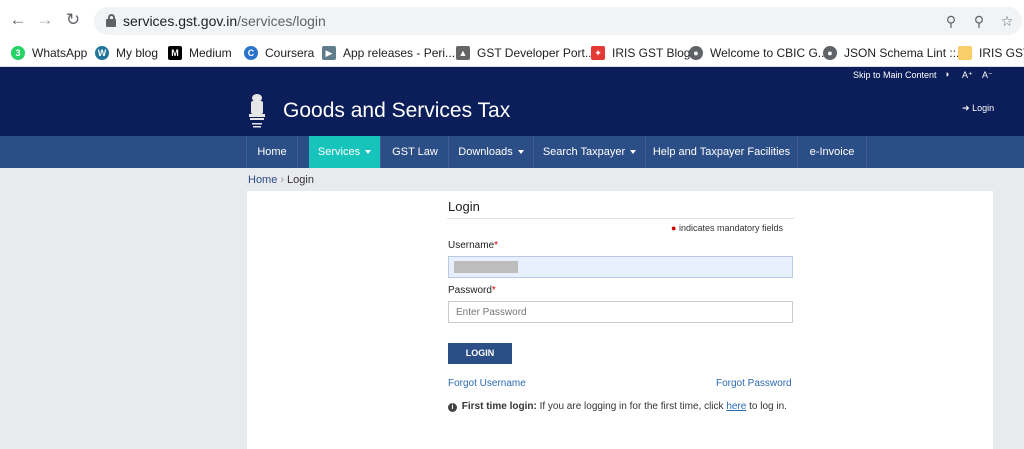 The width and height of the screenshot is (1024, 449). What do you see at coordinates (966, 108) in the screenshot?
I see `login-icon: ➜` at bounding box center [966, 108].